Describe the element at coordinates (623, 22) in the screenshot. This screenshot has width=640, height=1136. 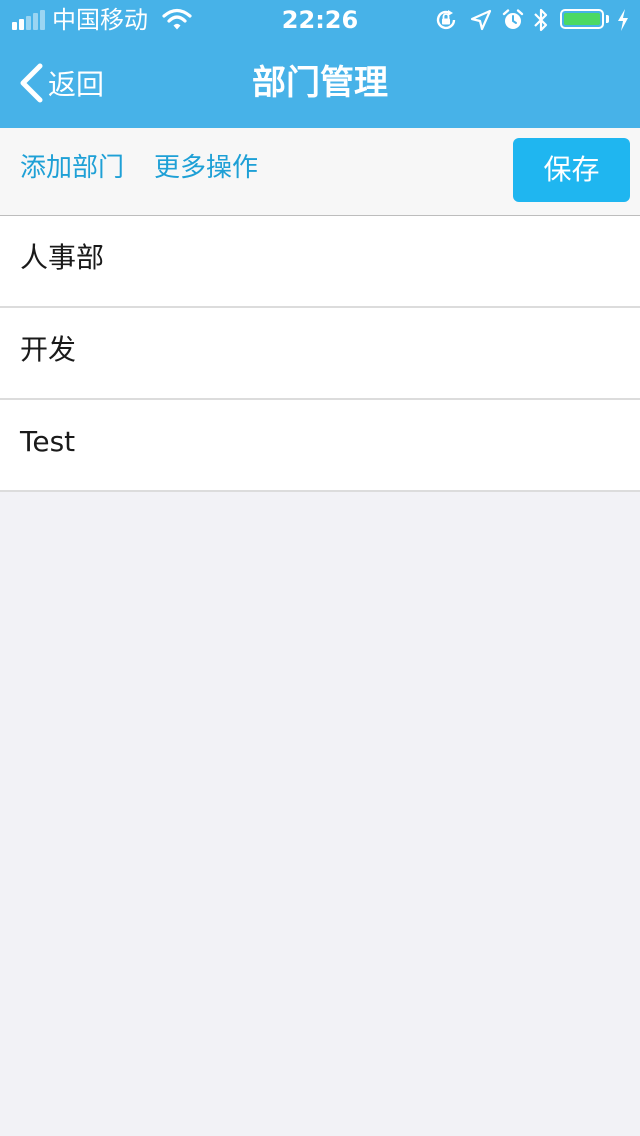
I see `charging-icon` at that location.